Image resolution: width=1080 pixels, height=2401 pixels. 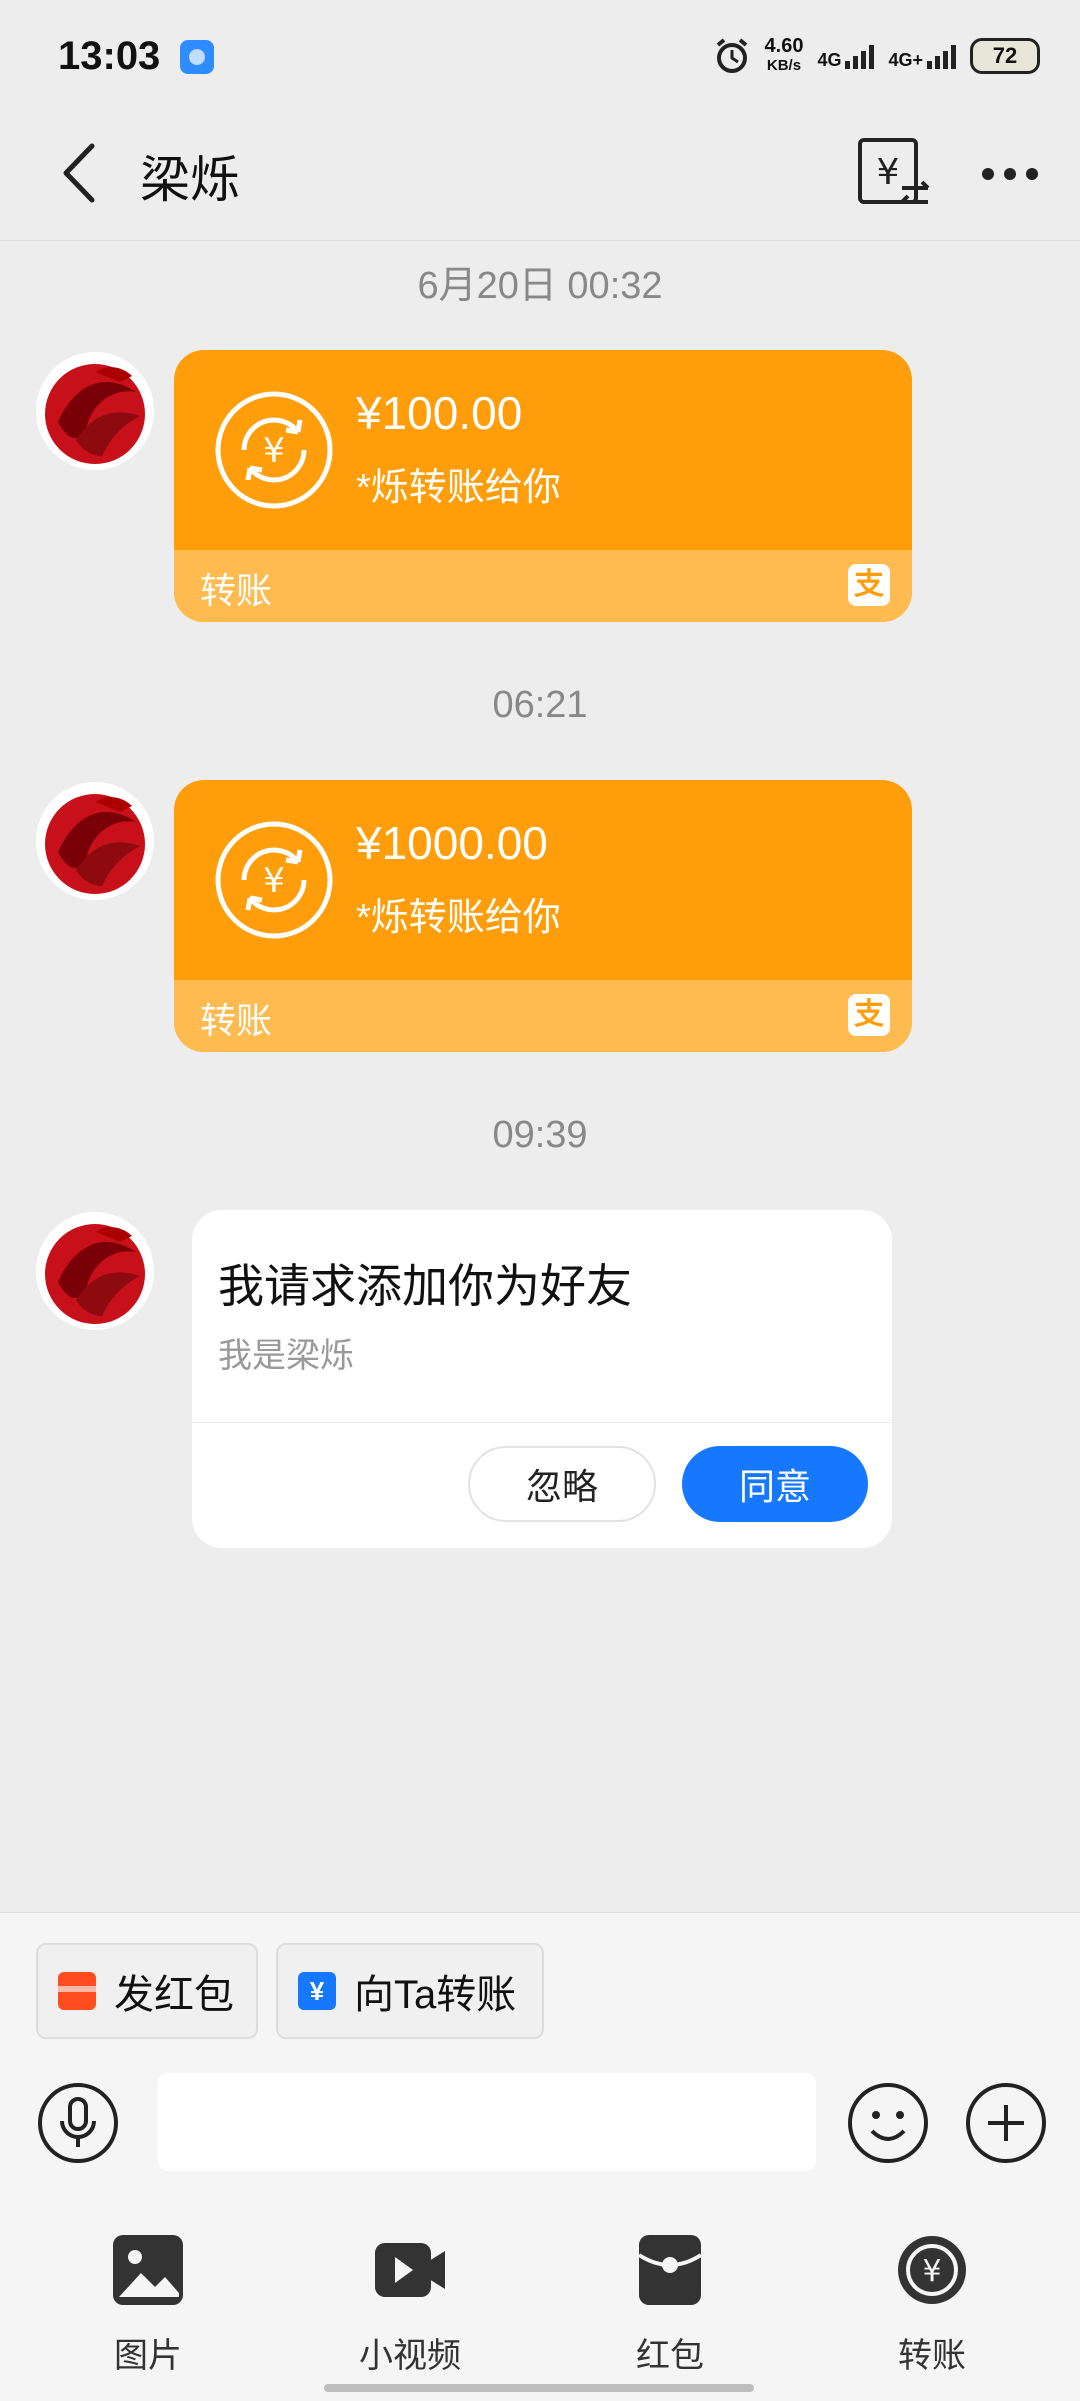 I want to click on transfer-amount: ¥1000.00, so click(x=452, y=843).